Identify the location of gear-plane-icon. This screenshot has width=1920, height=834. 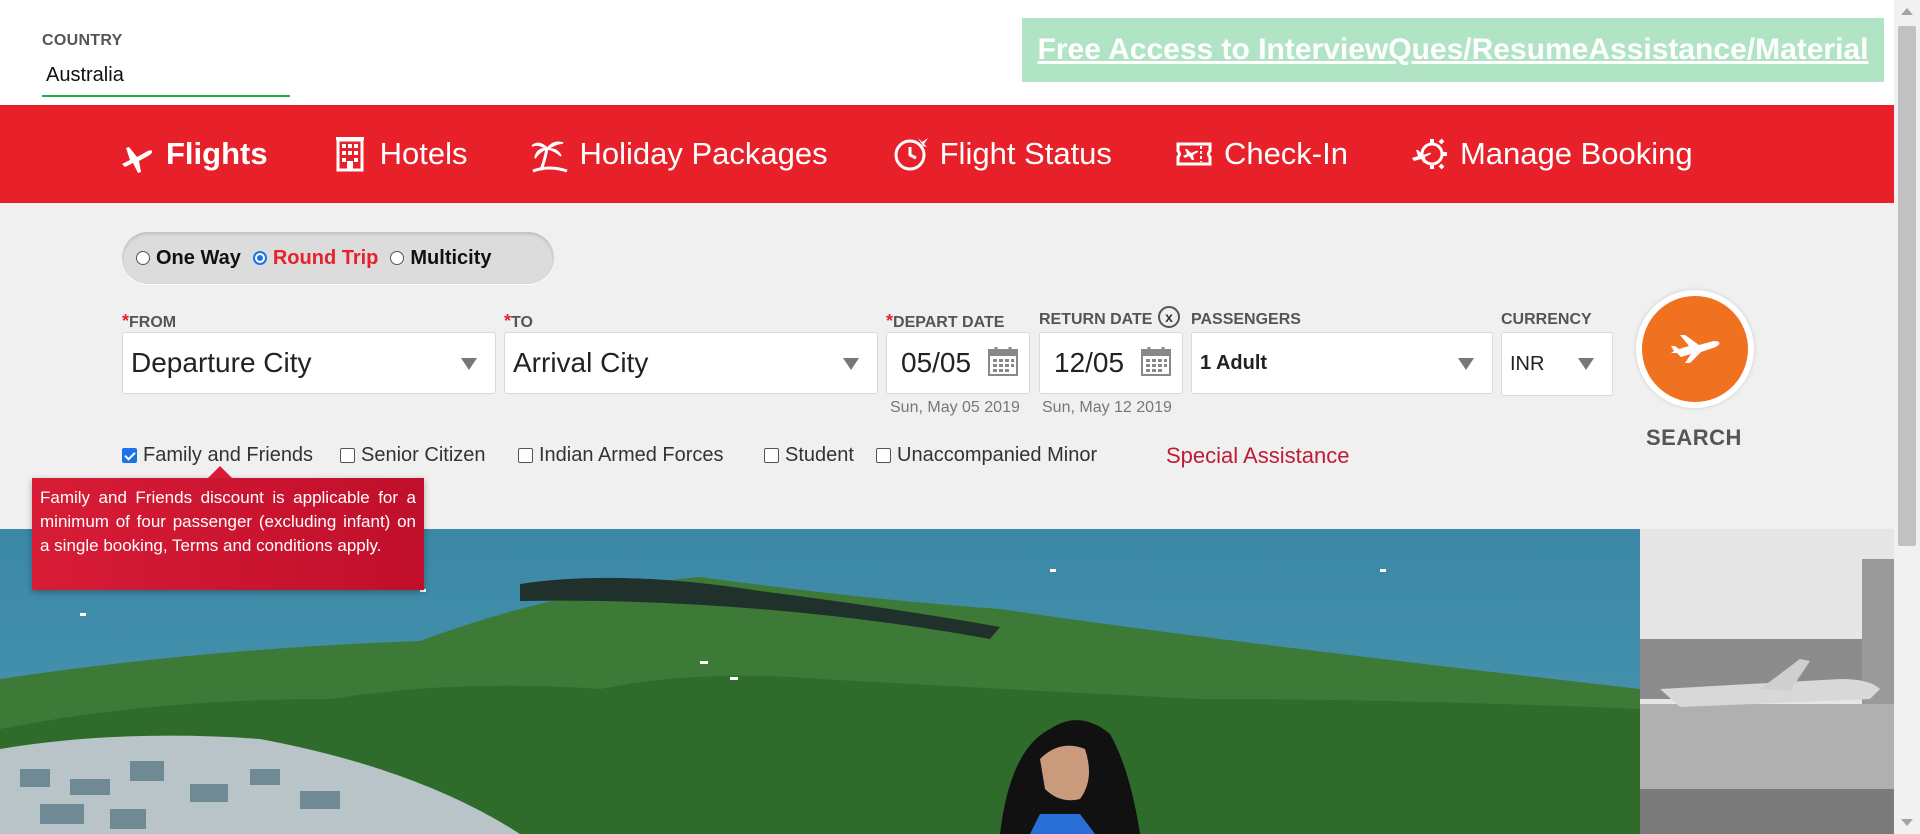
(1430, 154).